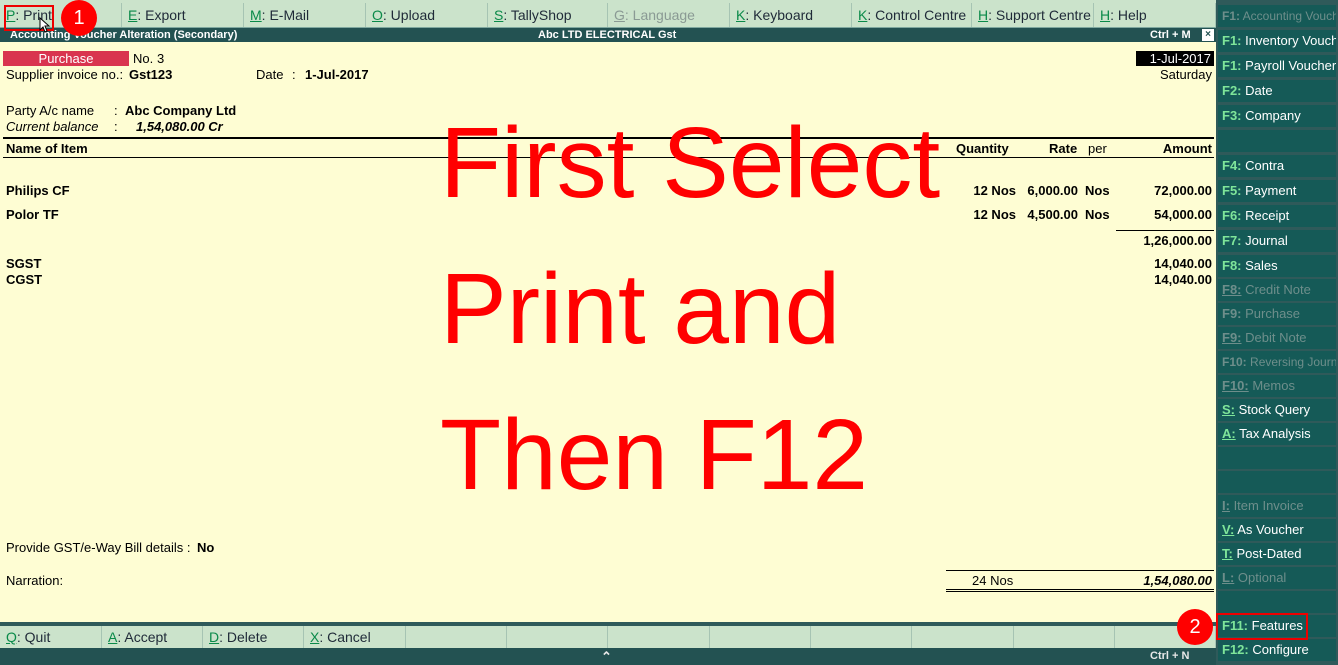  What do you see at coordinates (1277, 314) in the screenshot?
I see `purchase-button: F9: Purchase` at bounding box center [1277, 314].